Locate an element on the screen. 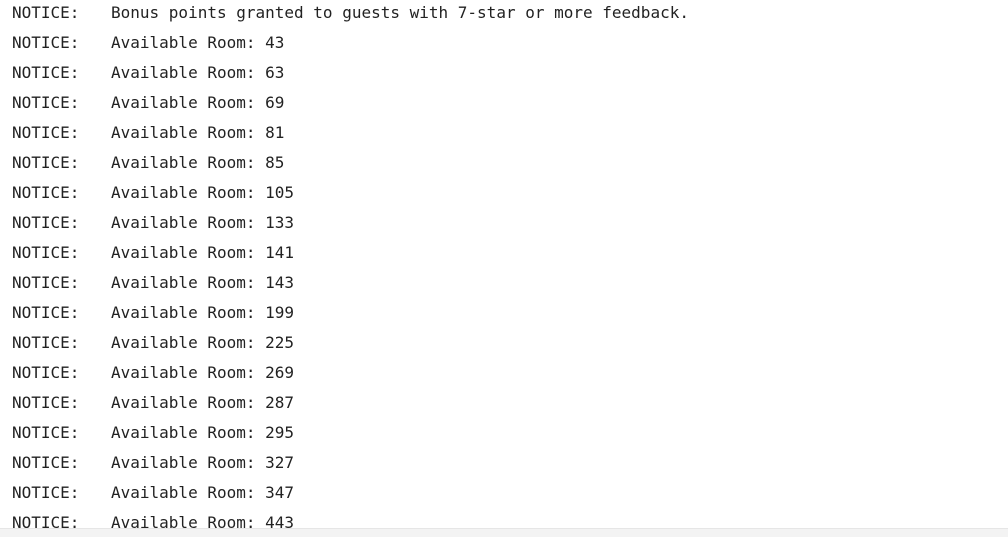  log-message: Available Room: 287 is located at coordinates (203, 402).